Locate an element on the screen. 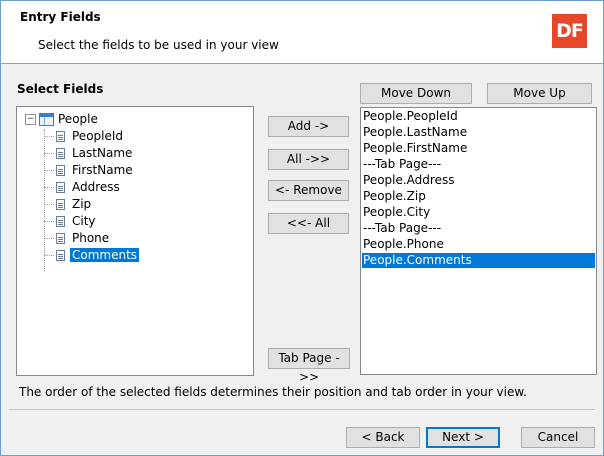  list-item: People.PeopleId is located at coordinates (478, 116).